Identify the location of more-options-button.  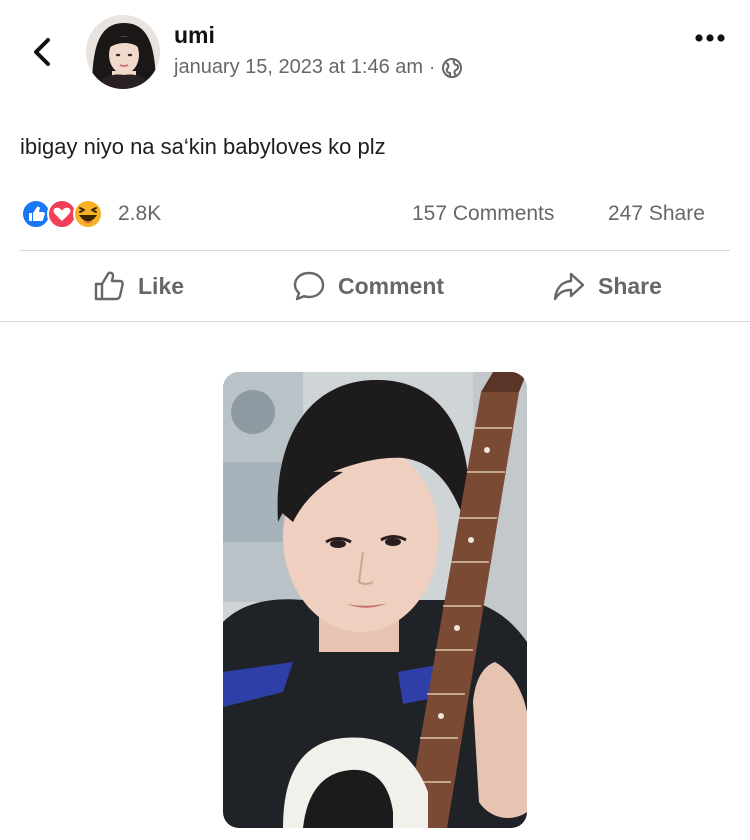
(710, 38).